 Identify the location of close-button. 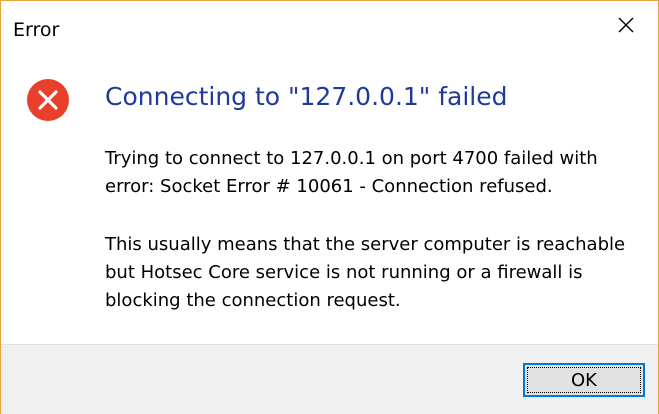
(626, 27).